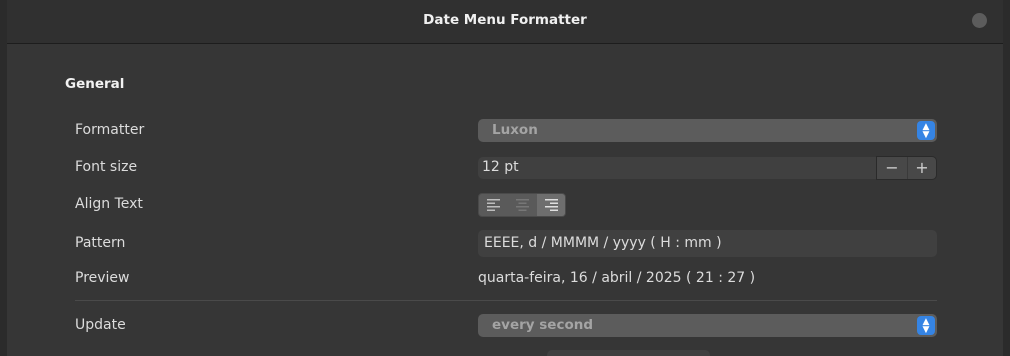 The image size is (1010, 356). Describe the element at coordinates (922, 168) in the screenshot. I see `increment-button: +` at that location.